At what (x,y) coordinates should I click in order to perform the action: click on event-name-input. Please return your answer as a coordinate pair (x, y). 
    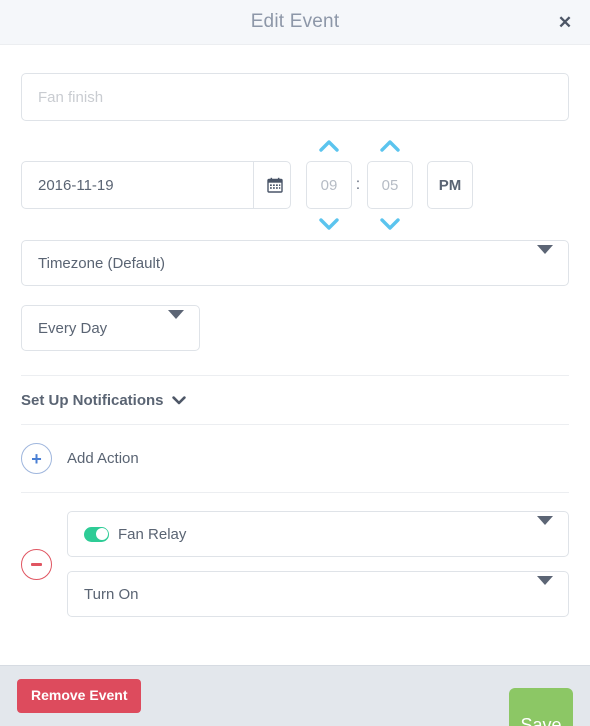
    Looking at the image, I should click on (295, 97).